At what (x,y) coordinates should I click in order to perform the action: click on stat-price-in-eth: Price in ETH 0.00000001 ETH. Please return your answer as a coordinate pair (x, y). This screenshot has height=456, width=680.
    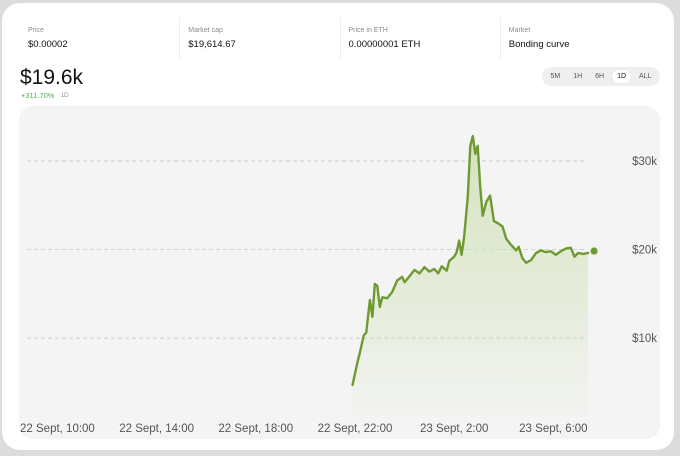
    Looking at the image, I should click on (419, 38).